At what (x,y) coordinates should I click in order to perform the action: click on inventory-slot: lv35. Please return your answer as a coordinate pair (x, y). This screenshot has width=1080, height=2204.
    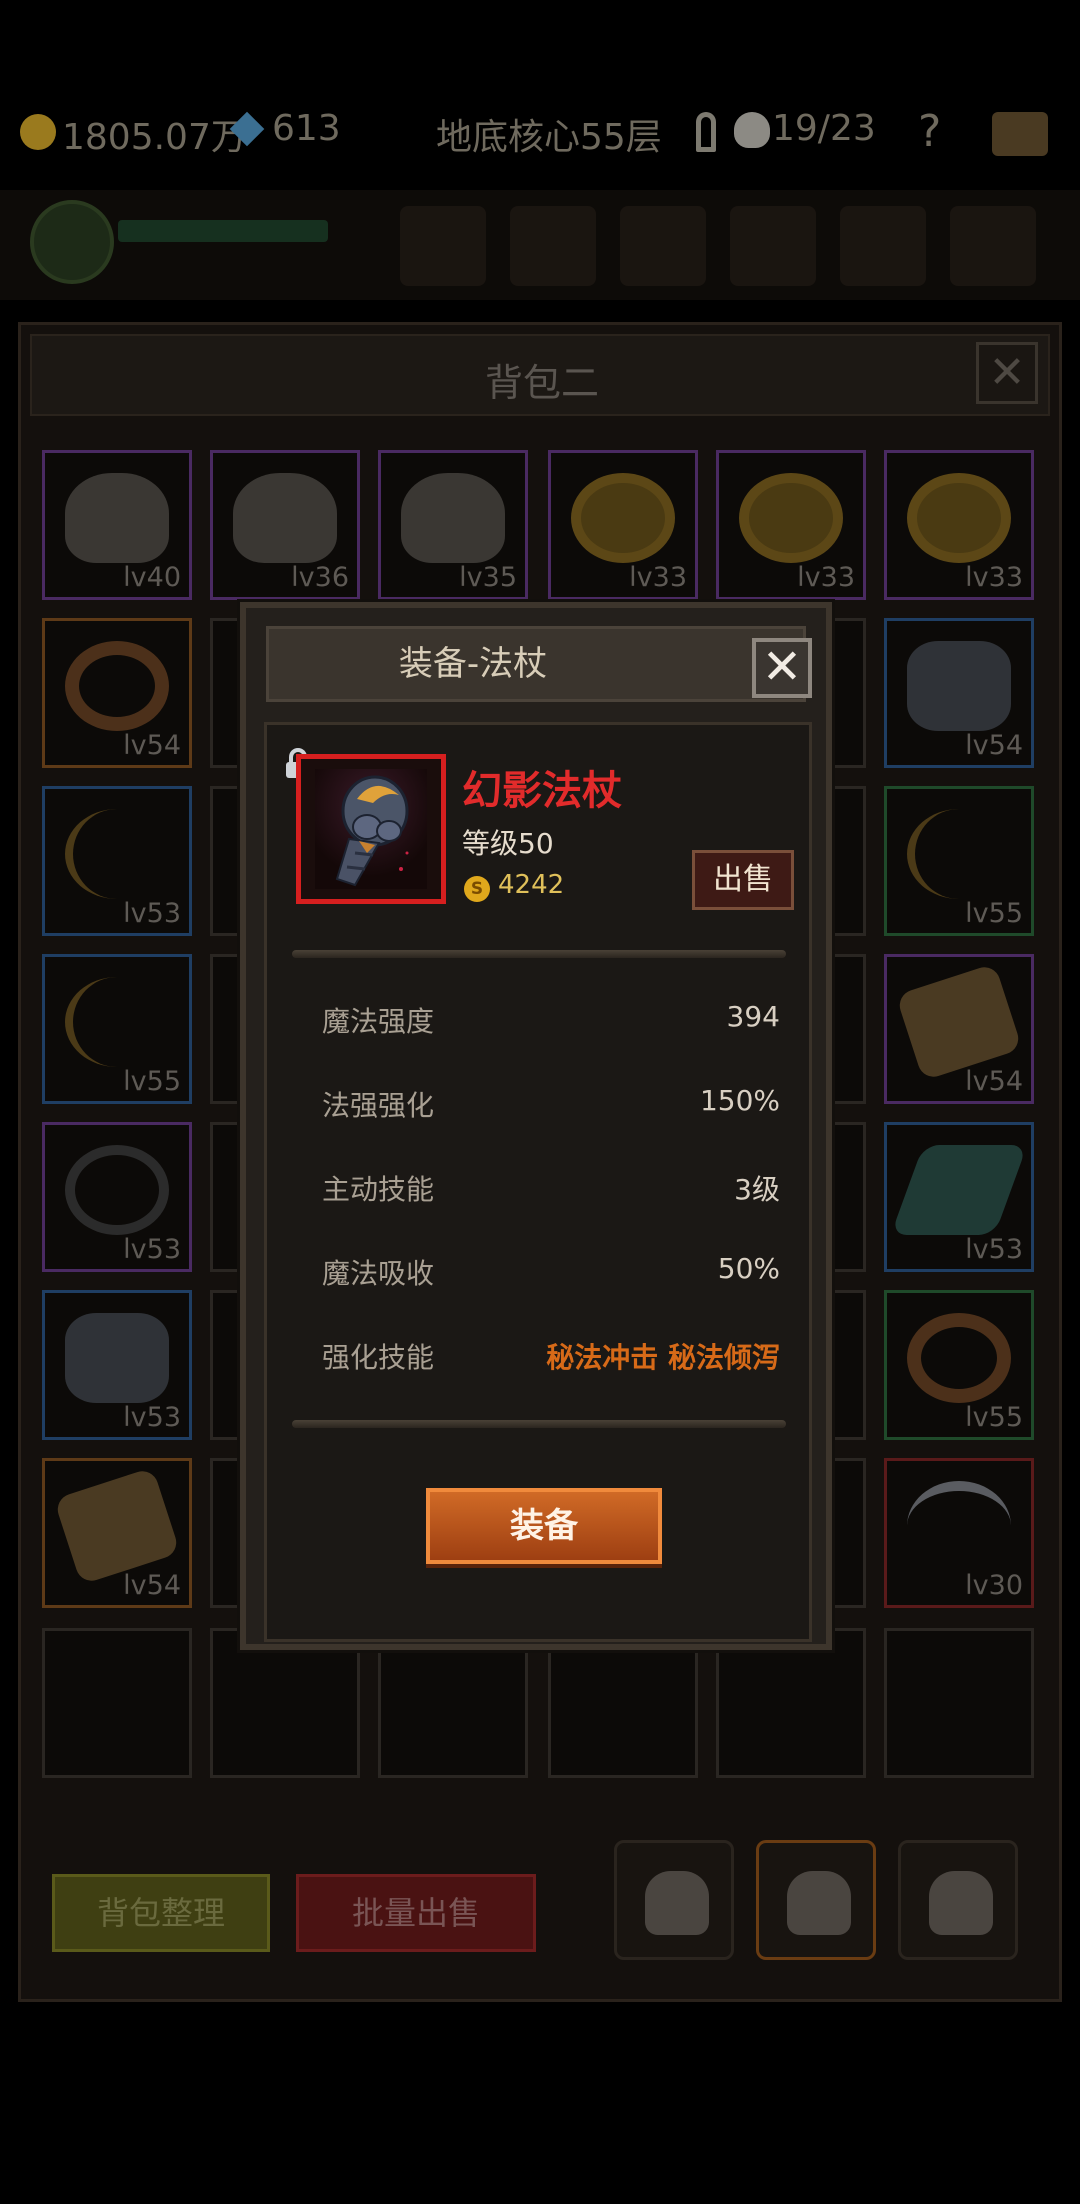
    Looking at the image, I should click on (453, 525).